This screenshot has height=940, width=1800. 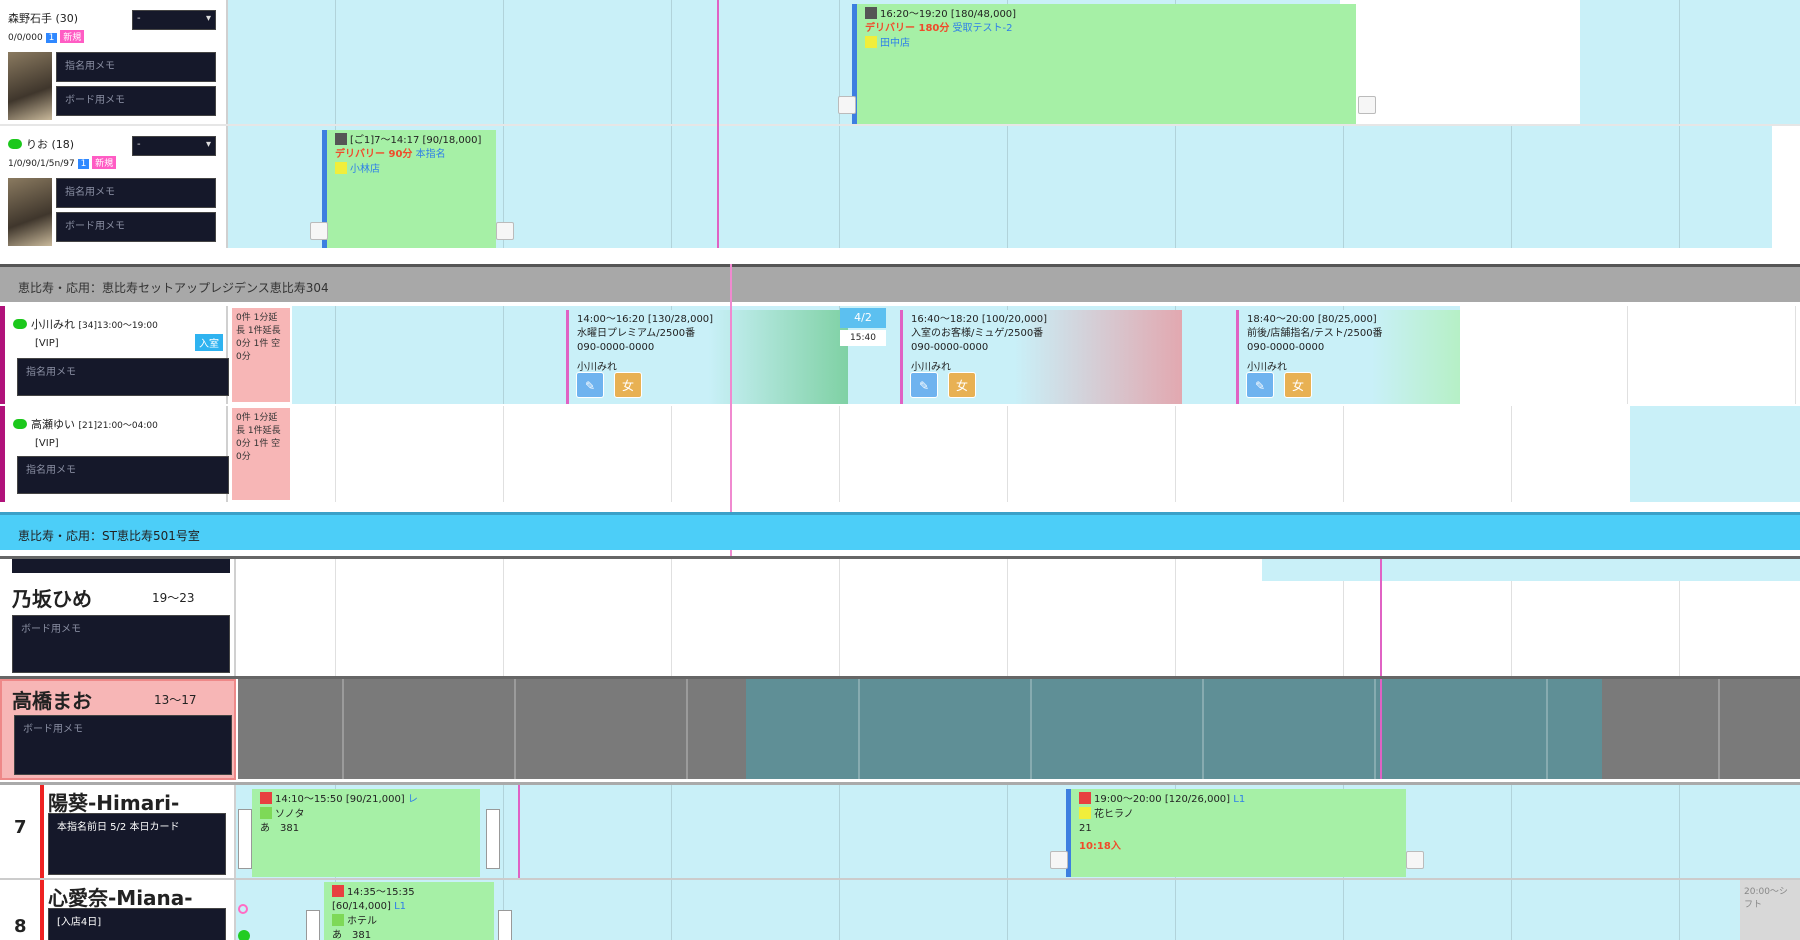 What do you see at coordinates (30, 212) in the screenshot?
I see `staff-photo` at bounding box center [30, 212].